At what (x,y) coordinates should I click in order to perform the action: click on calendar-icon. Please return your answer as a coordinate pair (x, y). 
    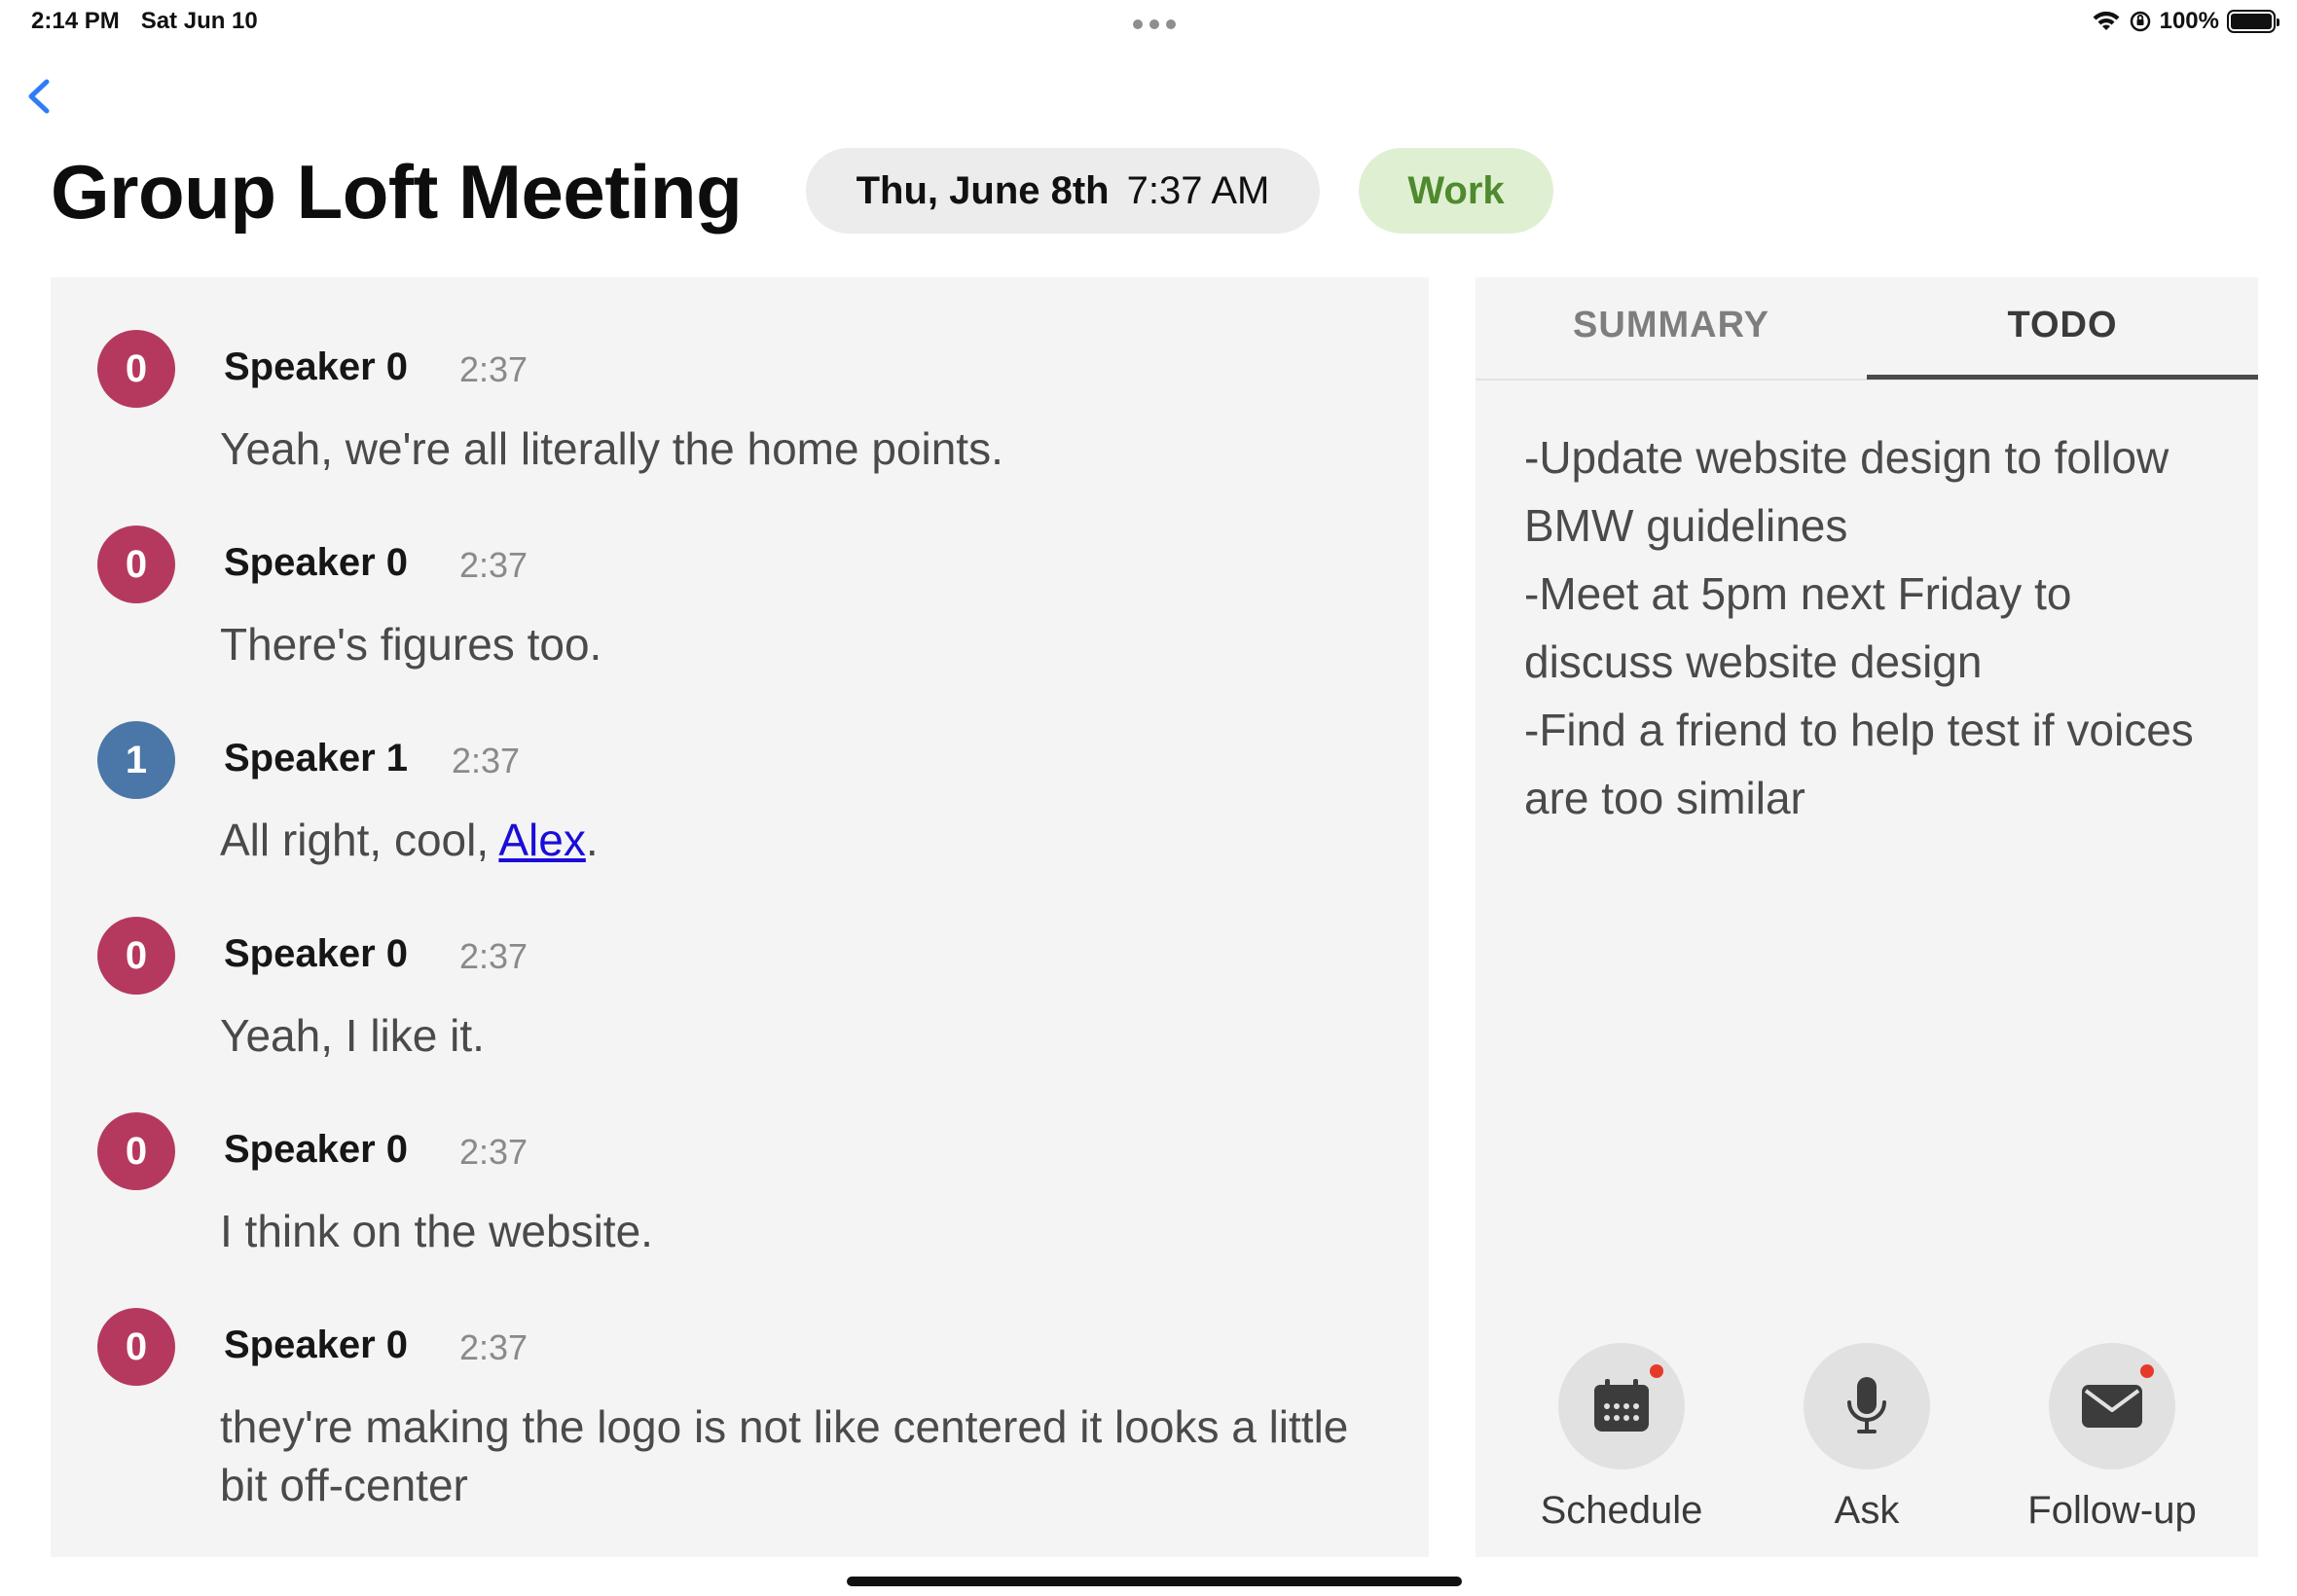
    Looking at the image, I should click on (1621, 1405).